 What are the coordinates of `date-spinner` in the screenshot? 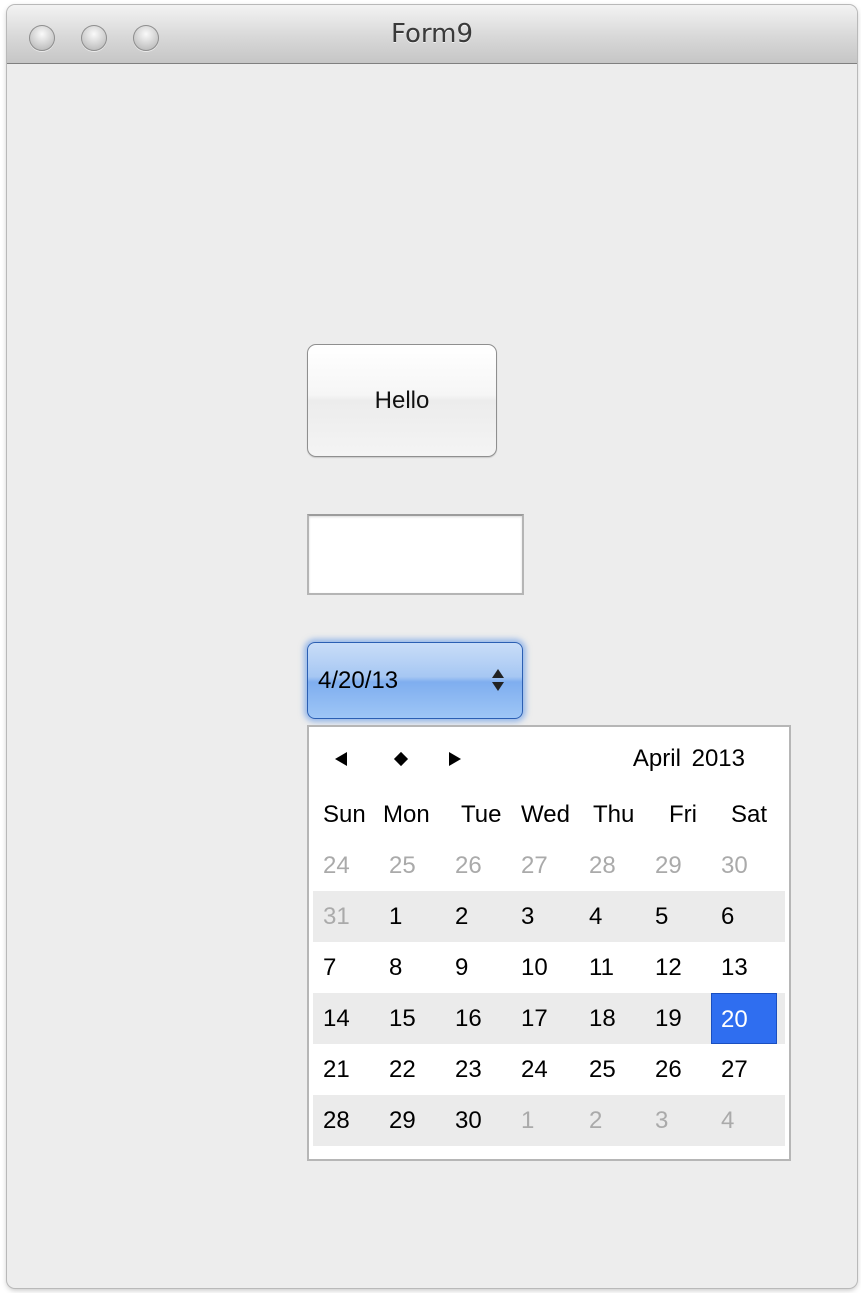 It's located at (499, 680).